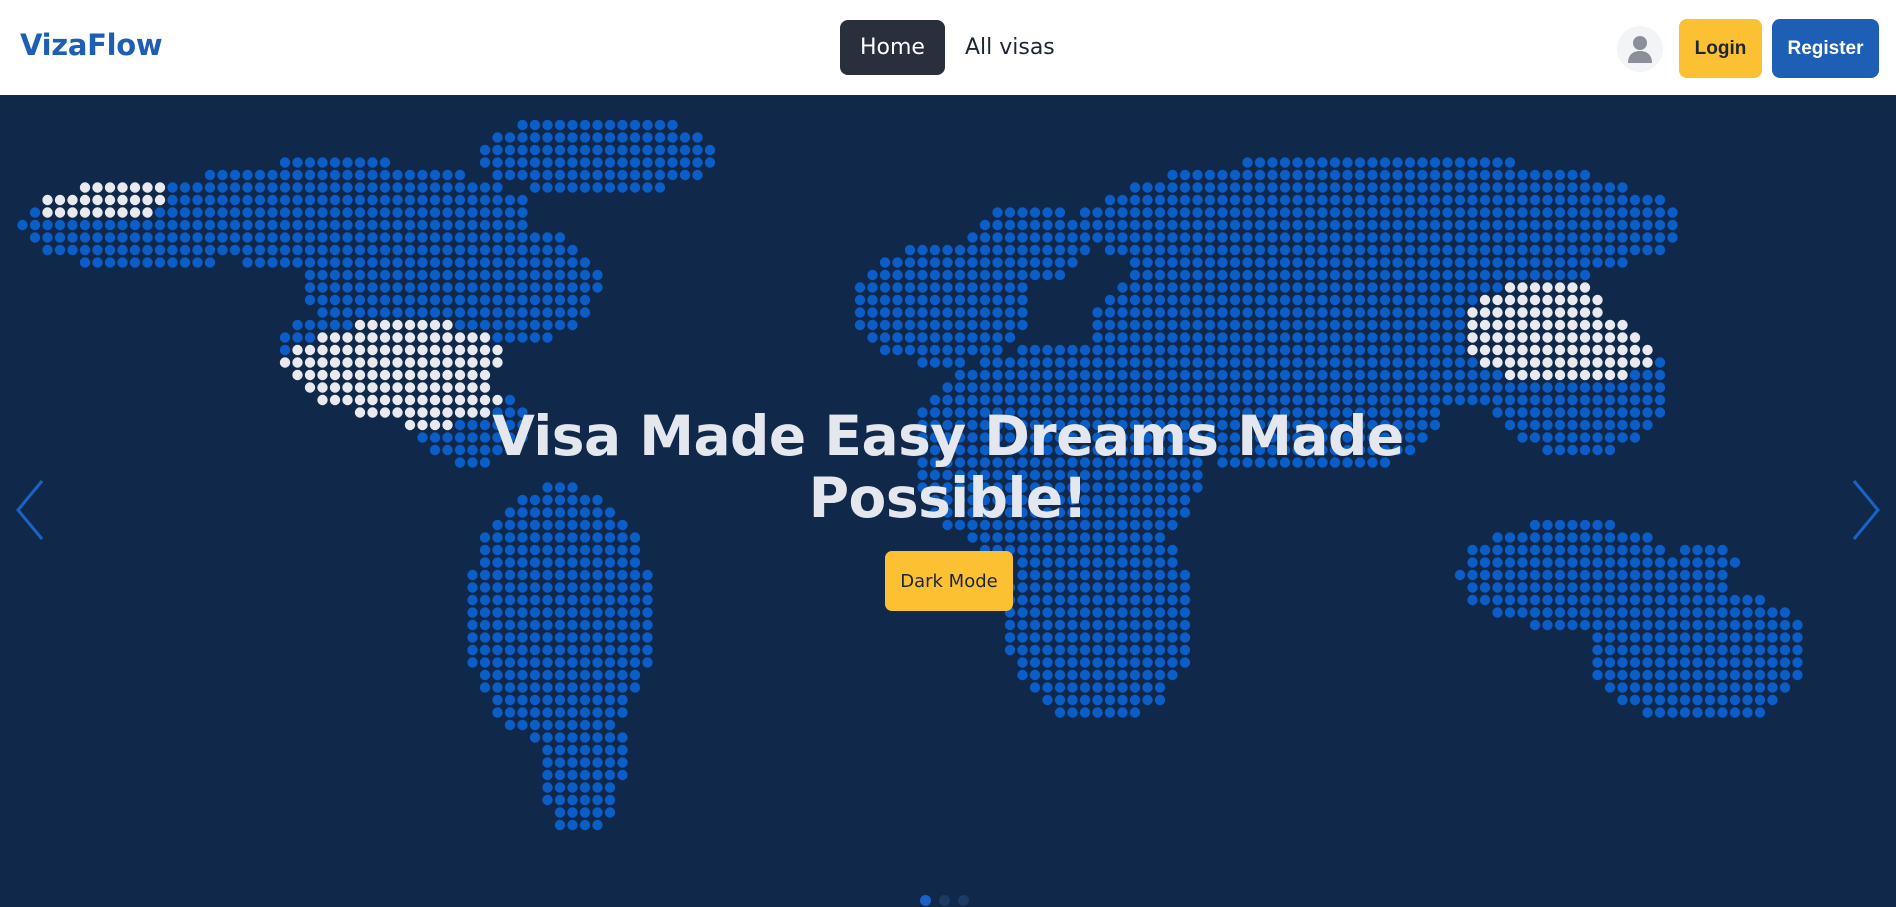  What do you see at coordinates (91, 45) in the screenshot?
I see `brand-logo: VizaFlow` at bounding box center [91, 45].